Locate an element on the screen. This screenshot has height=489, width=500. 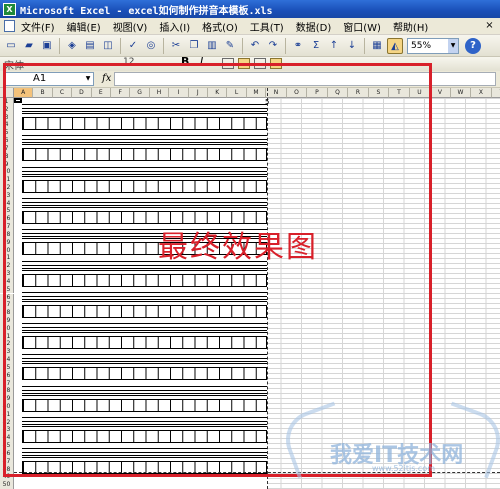
title-bar: X Microsoft Excel - excel如何制作拼音本模板.xls is located at coordinates (250, 9).